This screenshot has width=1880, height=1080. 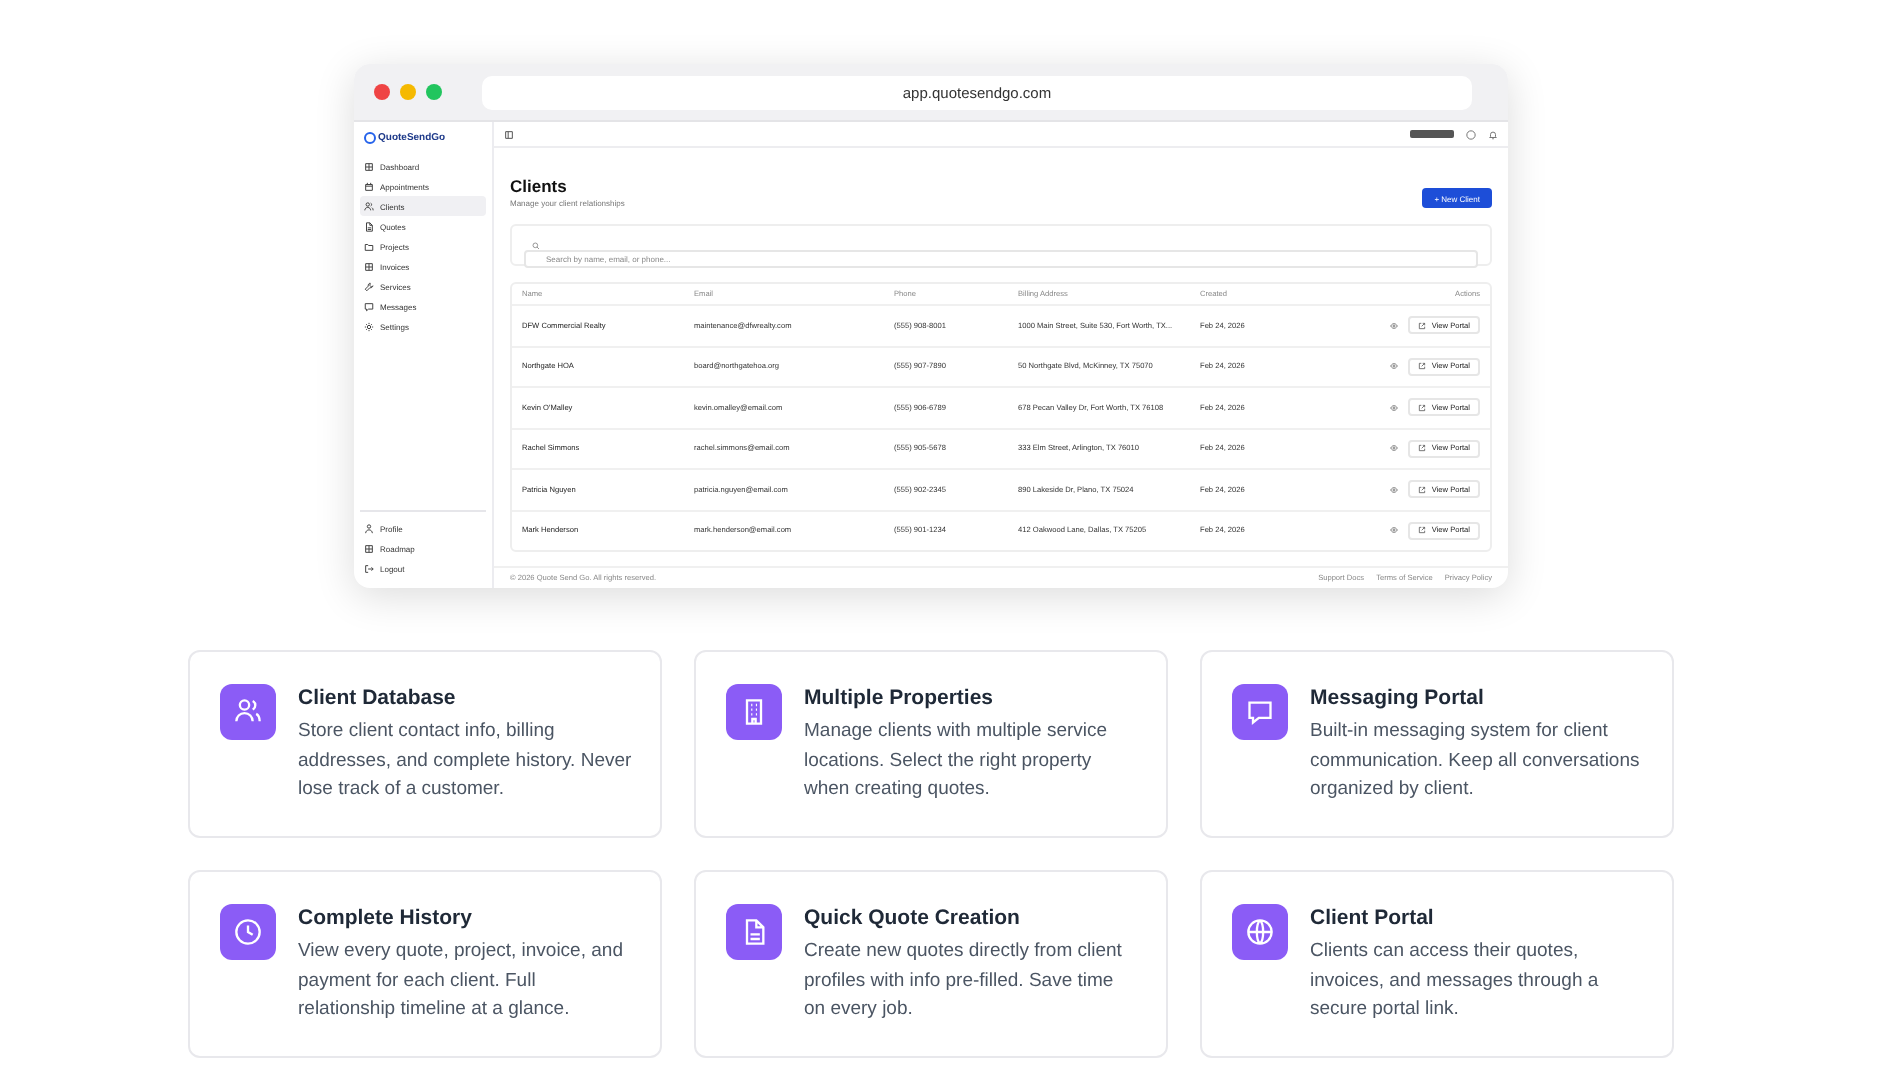 I want to click on clock-icon, so click(x=248, y=932).